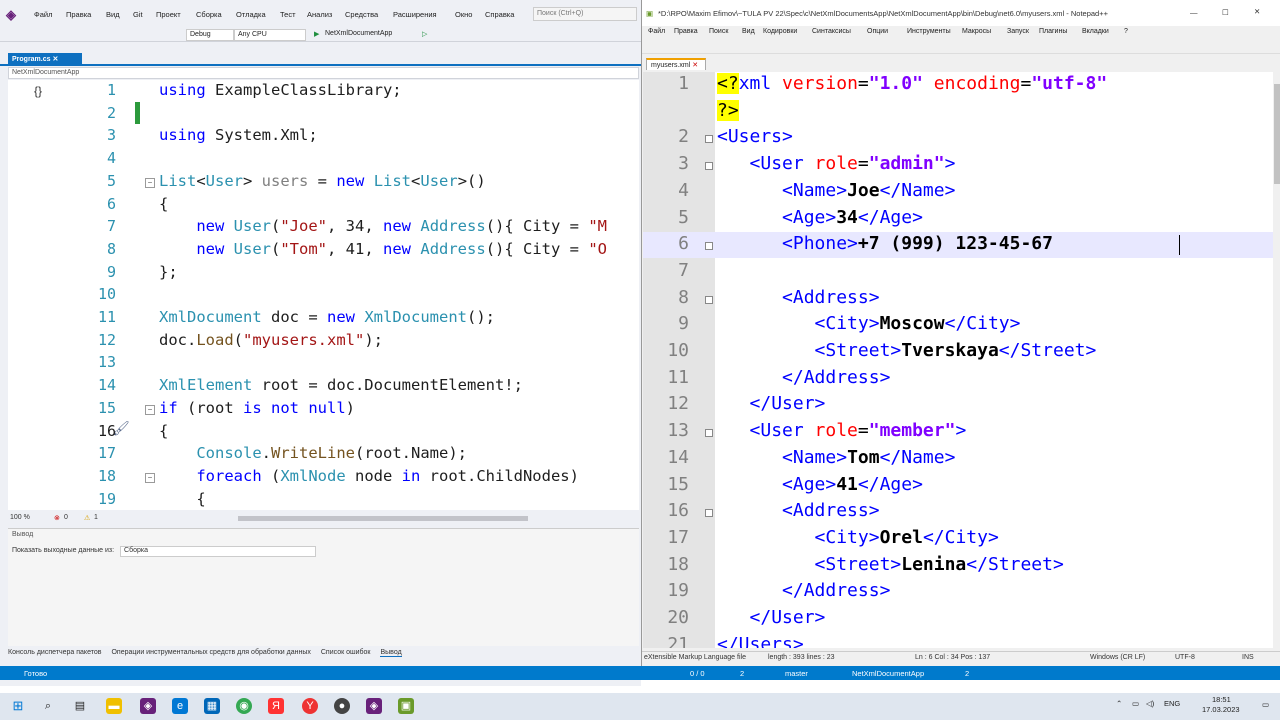  What do you see at coordinates (780, 31) in the screenshot?
I see `np-menu-item: Кодировки` at bounding box center [780, 31].